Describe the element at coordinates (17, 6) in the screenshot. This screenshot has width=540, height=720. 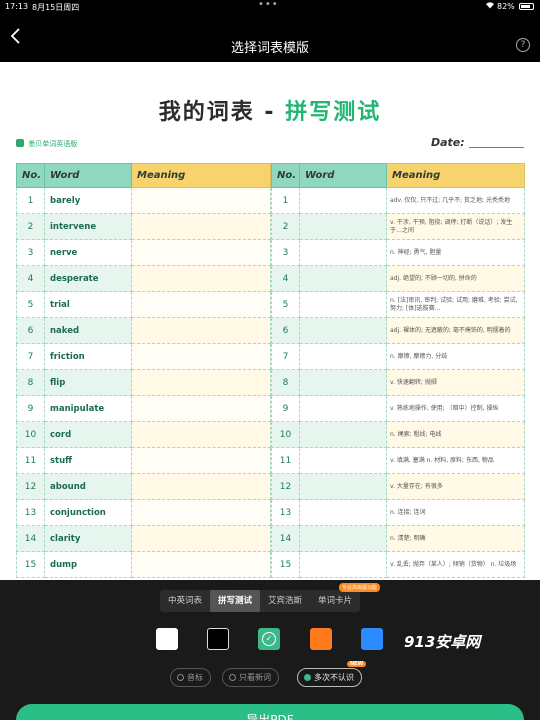
I see `status-time: 17:13` at that location.